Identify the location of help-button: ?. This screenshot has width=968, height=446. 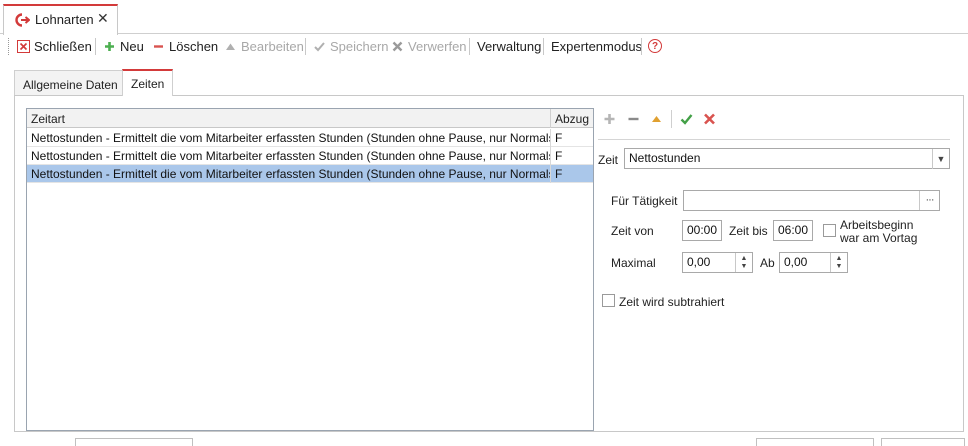
(655, 46).